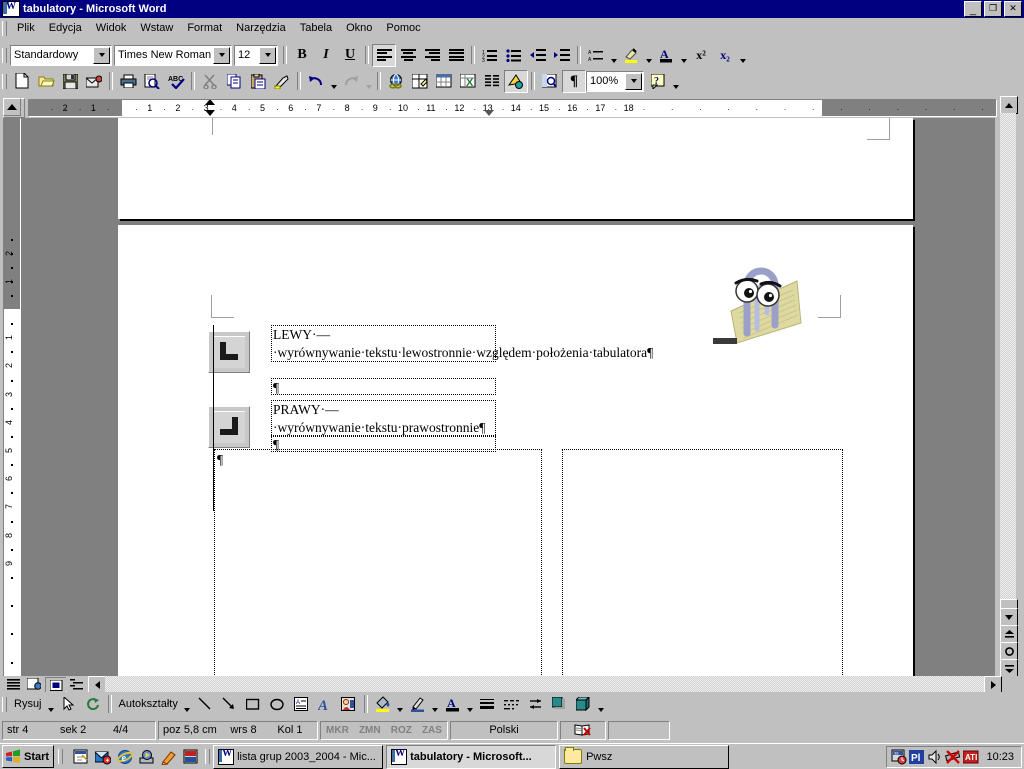 Image resolution: width=1024 pixels, height=769 pixels. What do you see at coordinates (435, 704) in the screenshot?
I see `line-color-dropdown` at bounding box center [435, 704].